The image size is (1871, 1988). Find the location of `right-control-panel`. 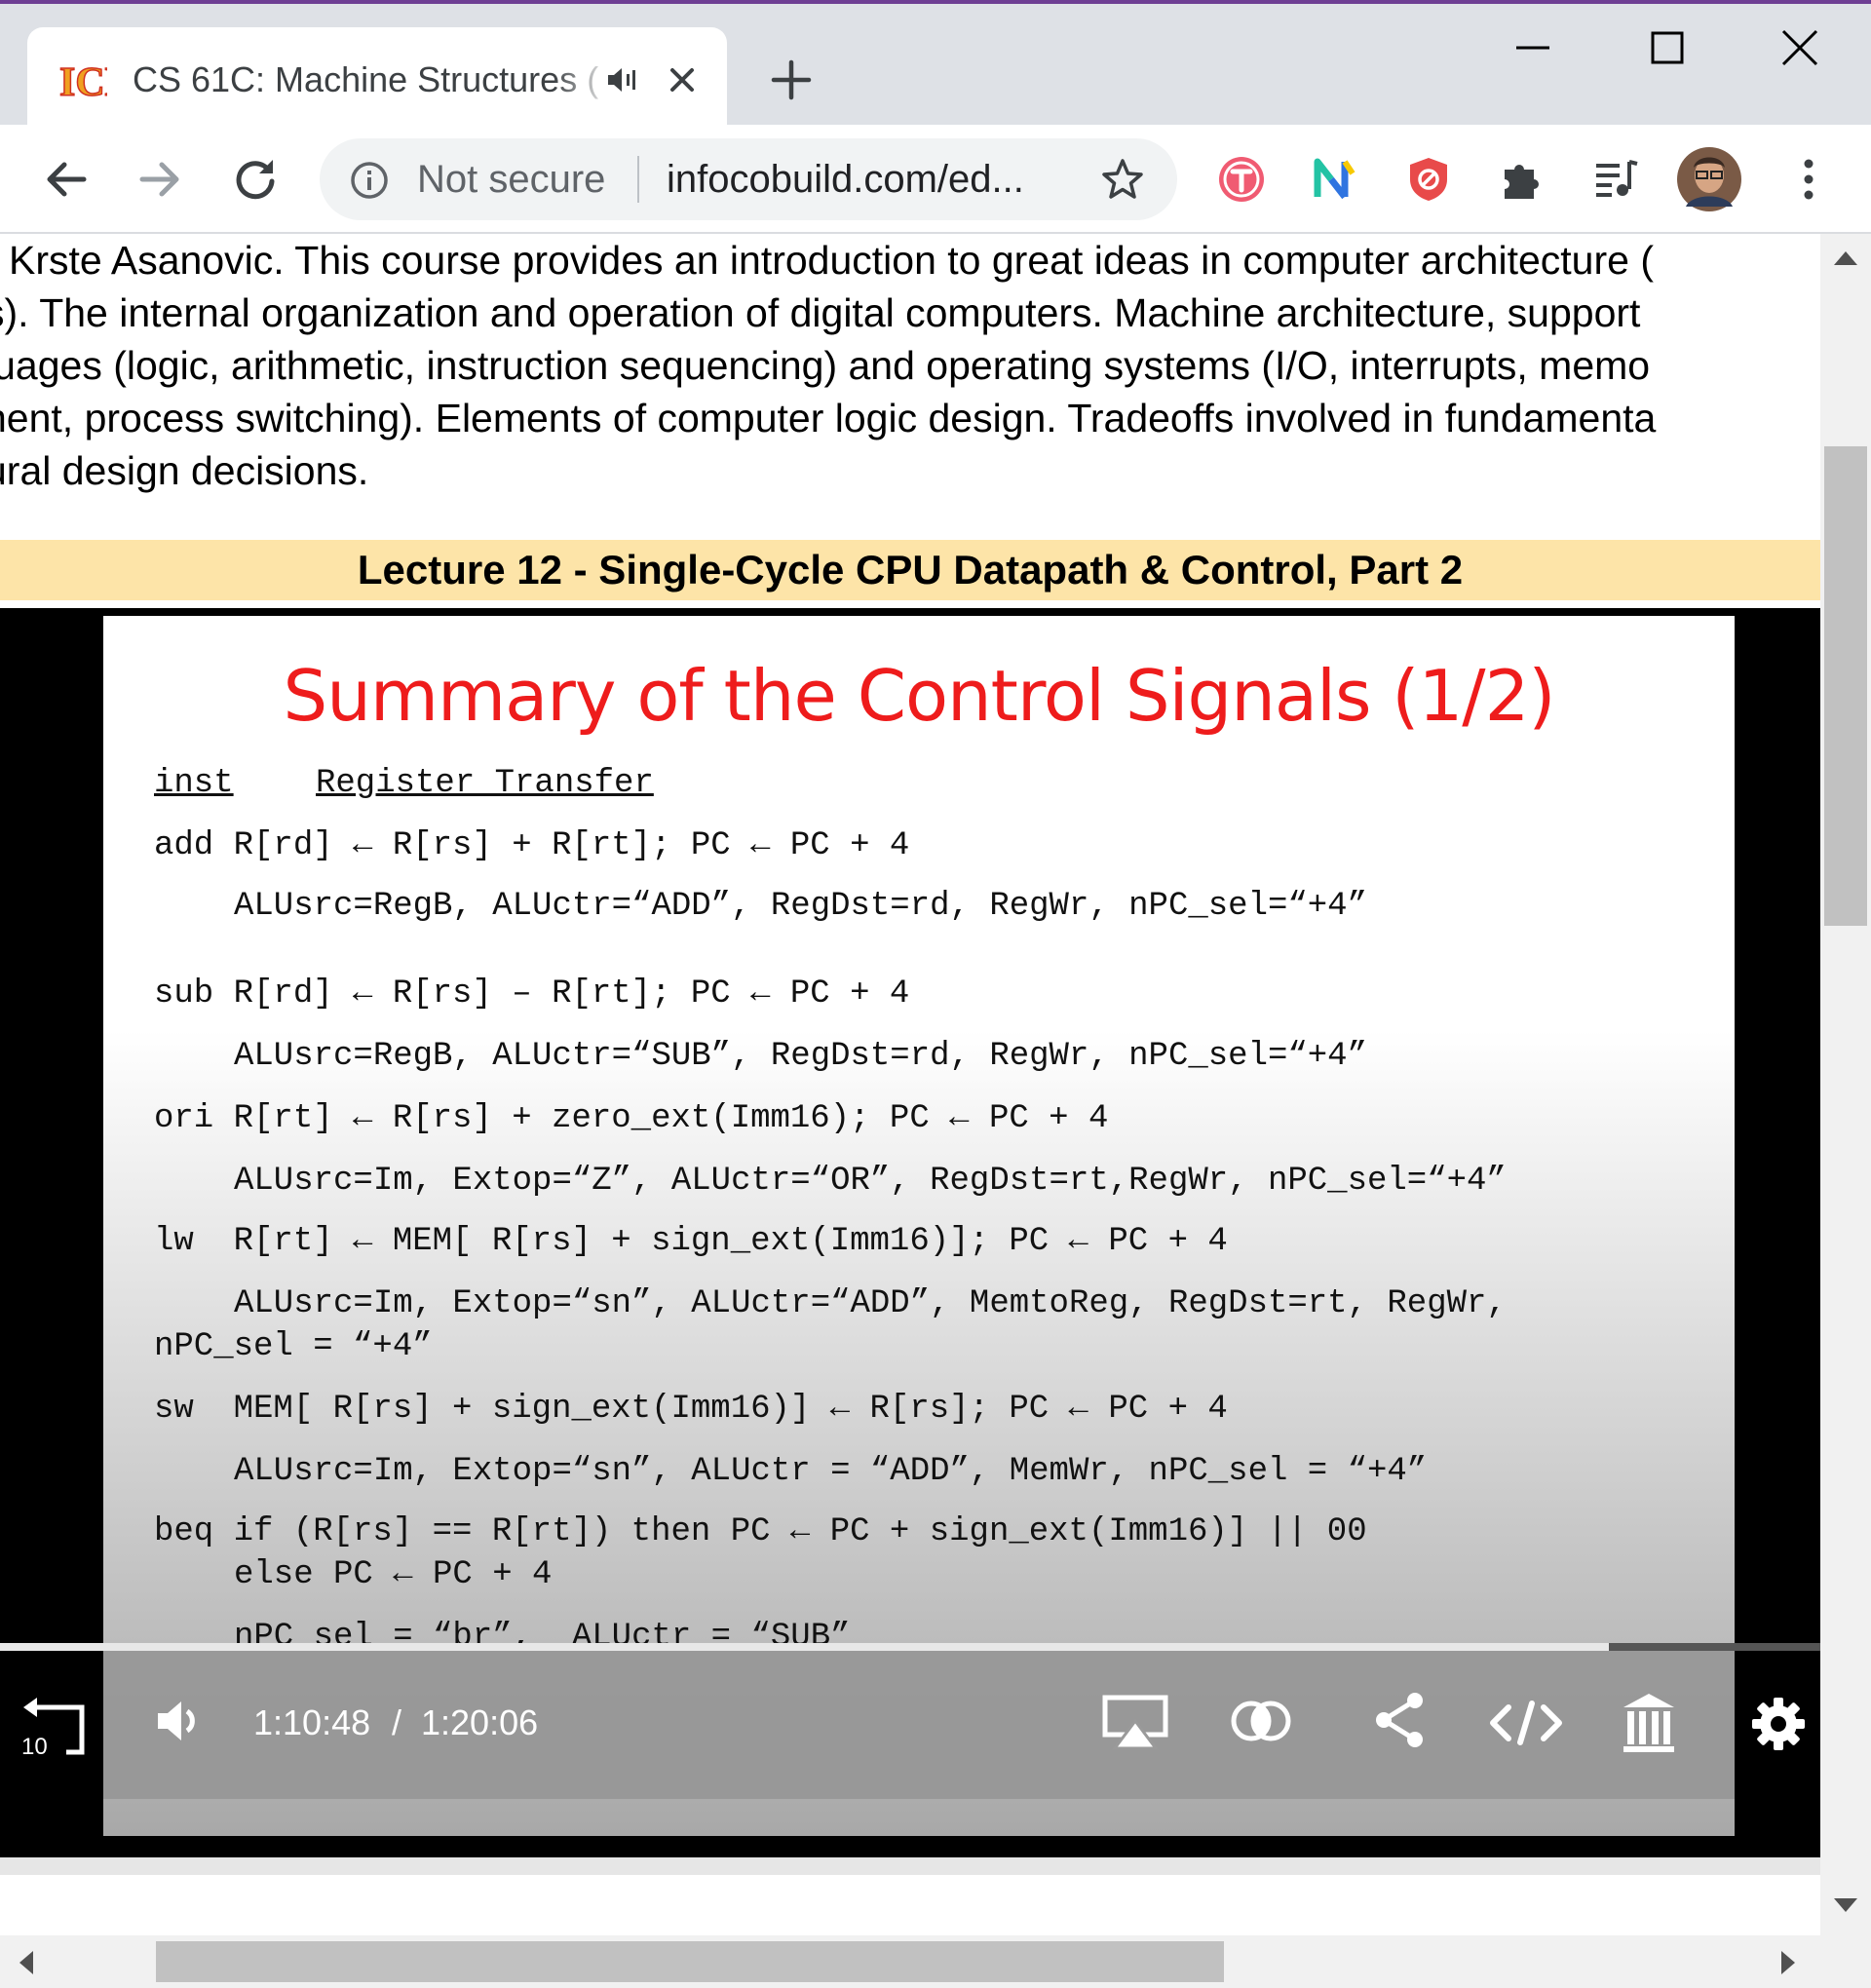

right-control-panel is located at coordinates (1777, 1725).